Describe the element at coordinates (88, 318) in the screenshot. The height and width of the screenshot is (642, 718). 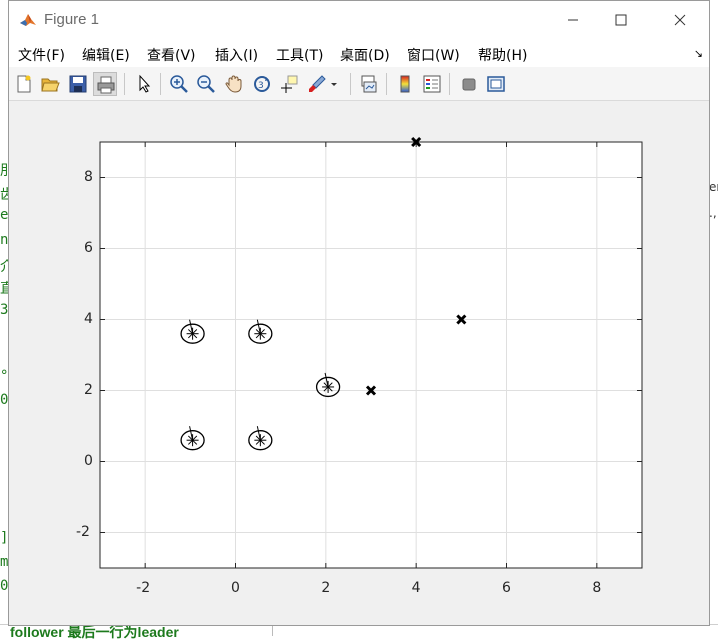
I see `y-tick-label: 4` at that location.